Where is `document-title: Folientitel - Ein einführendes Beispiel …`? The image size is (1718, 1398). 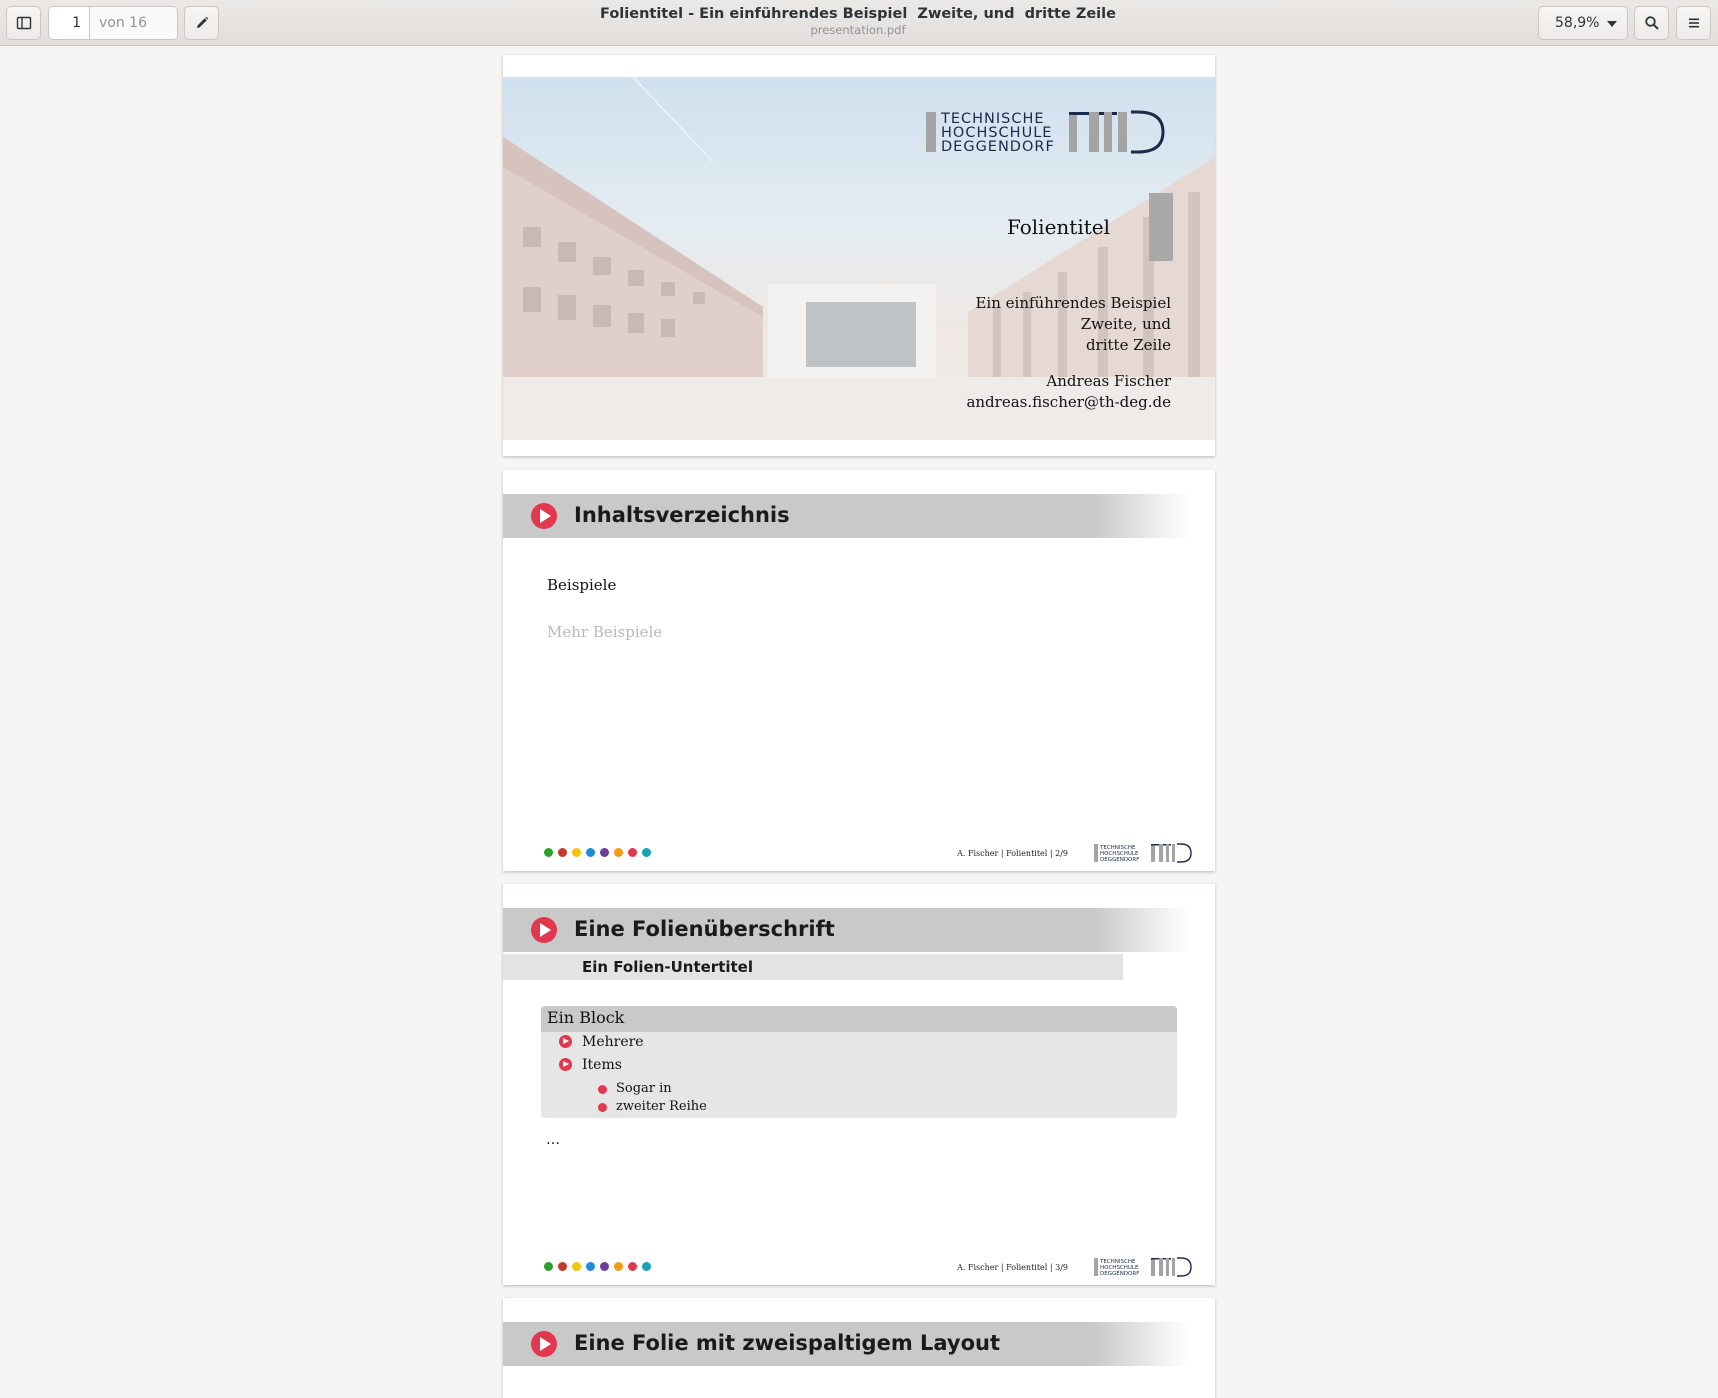
document-title: Folientitel - Ein einführendes Beispiel … is located at coordinates (858, 14).